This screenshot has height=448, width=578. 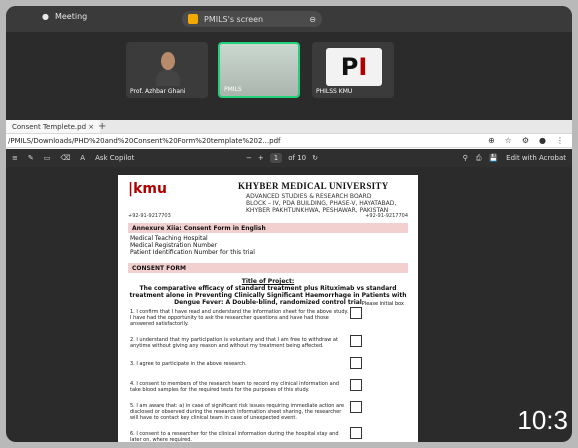 What do you see at coordinates (149, 216) in the screenshot?
I see `phone-left: +92-91-9217703` at bounding box center [149, 216].